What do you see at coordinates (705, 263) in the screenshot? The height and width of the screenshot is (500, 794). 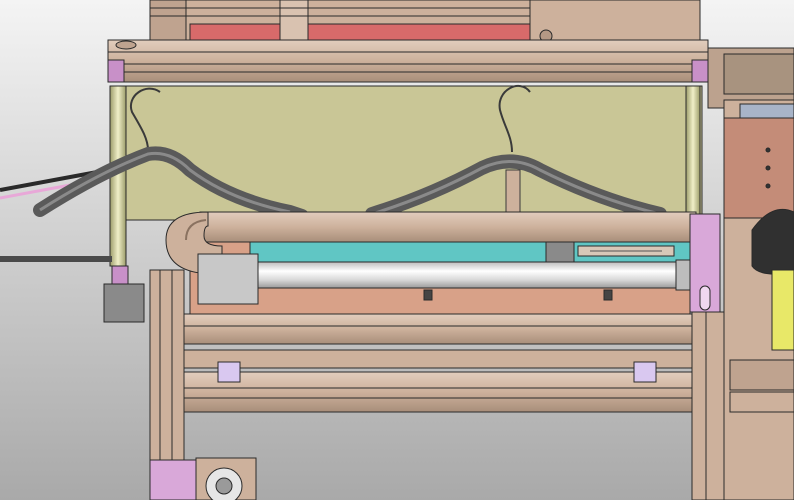 I see `right-end-bracket` at bounding box center [705, 263].